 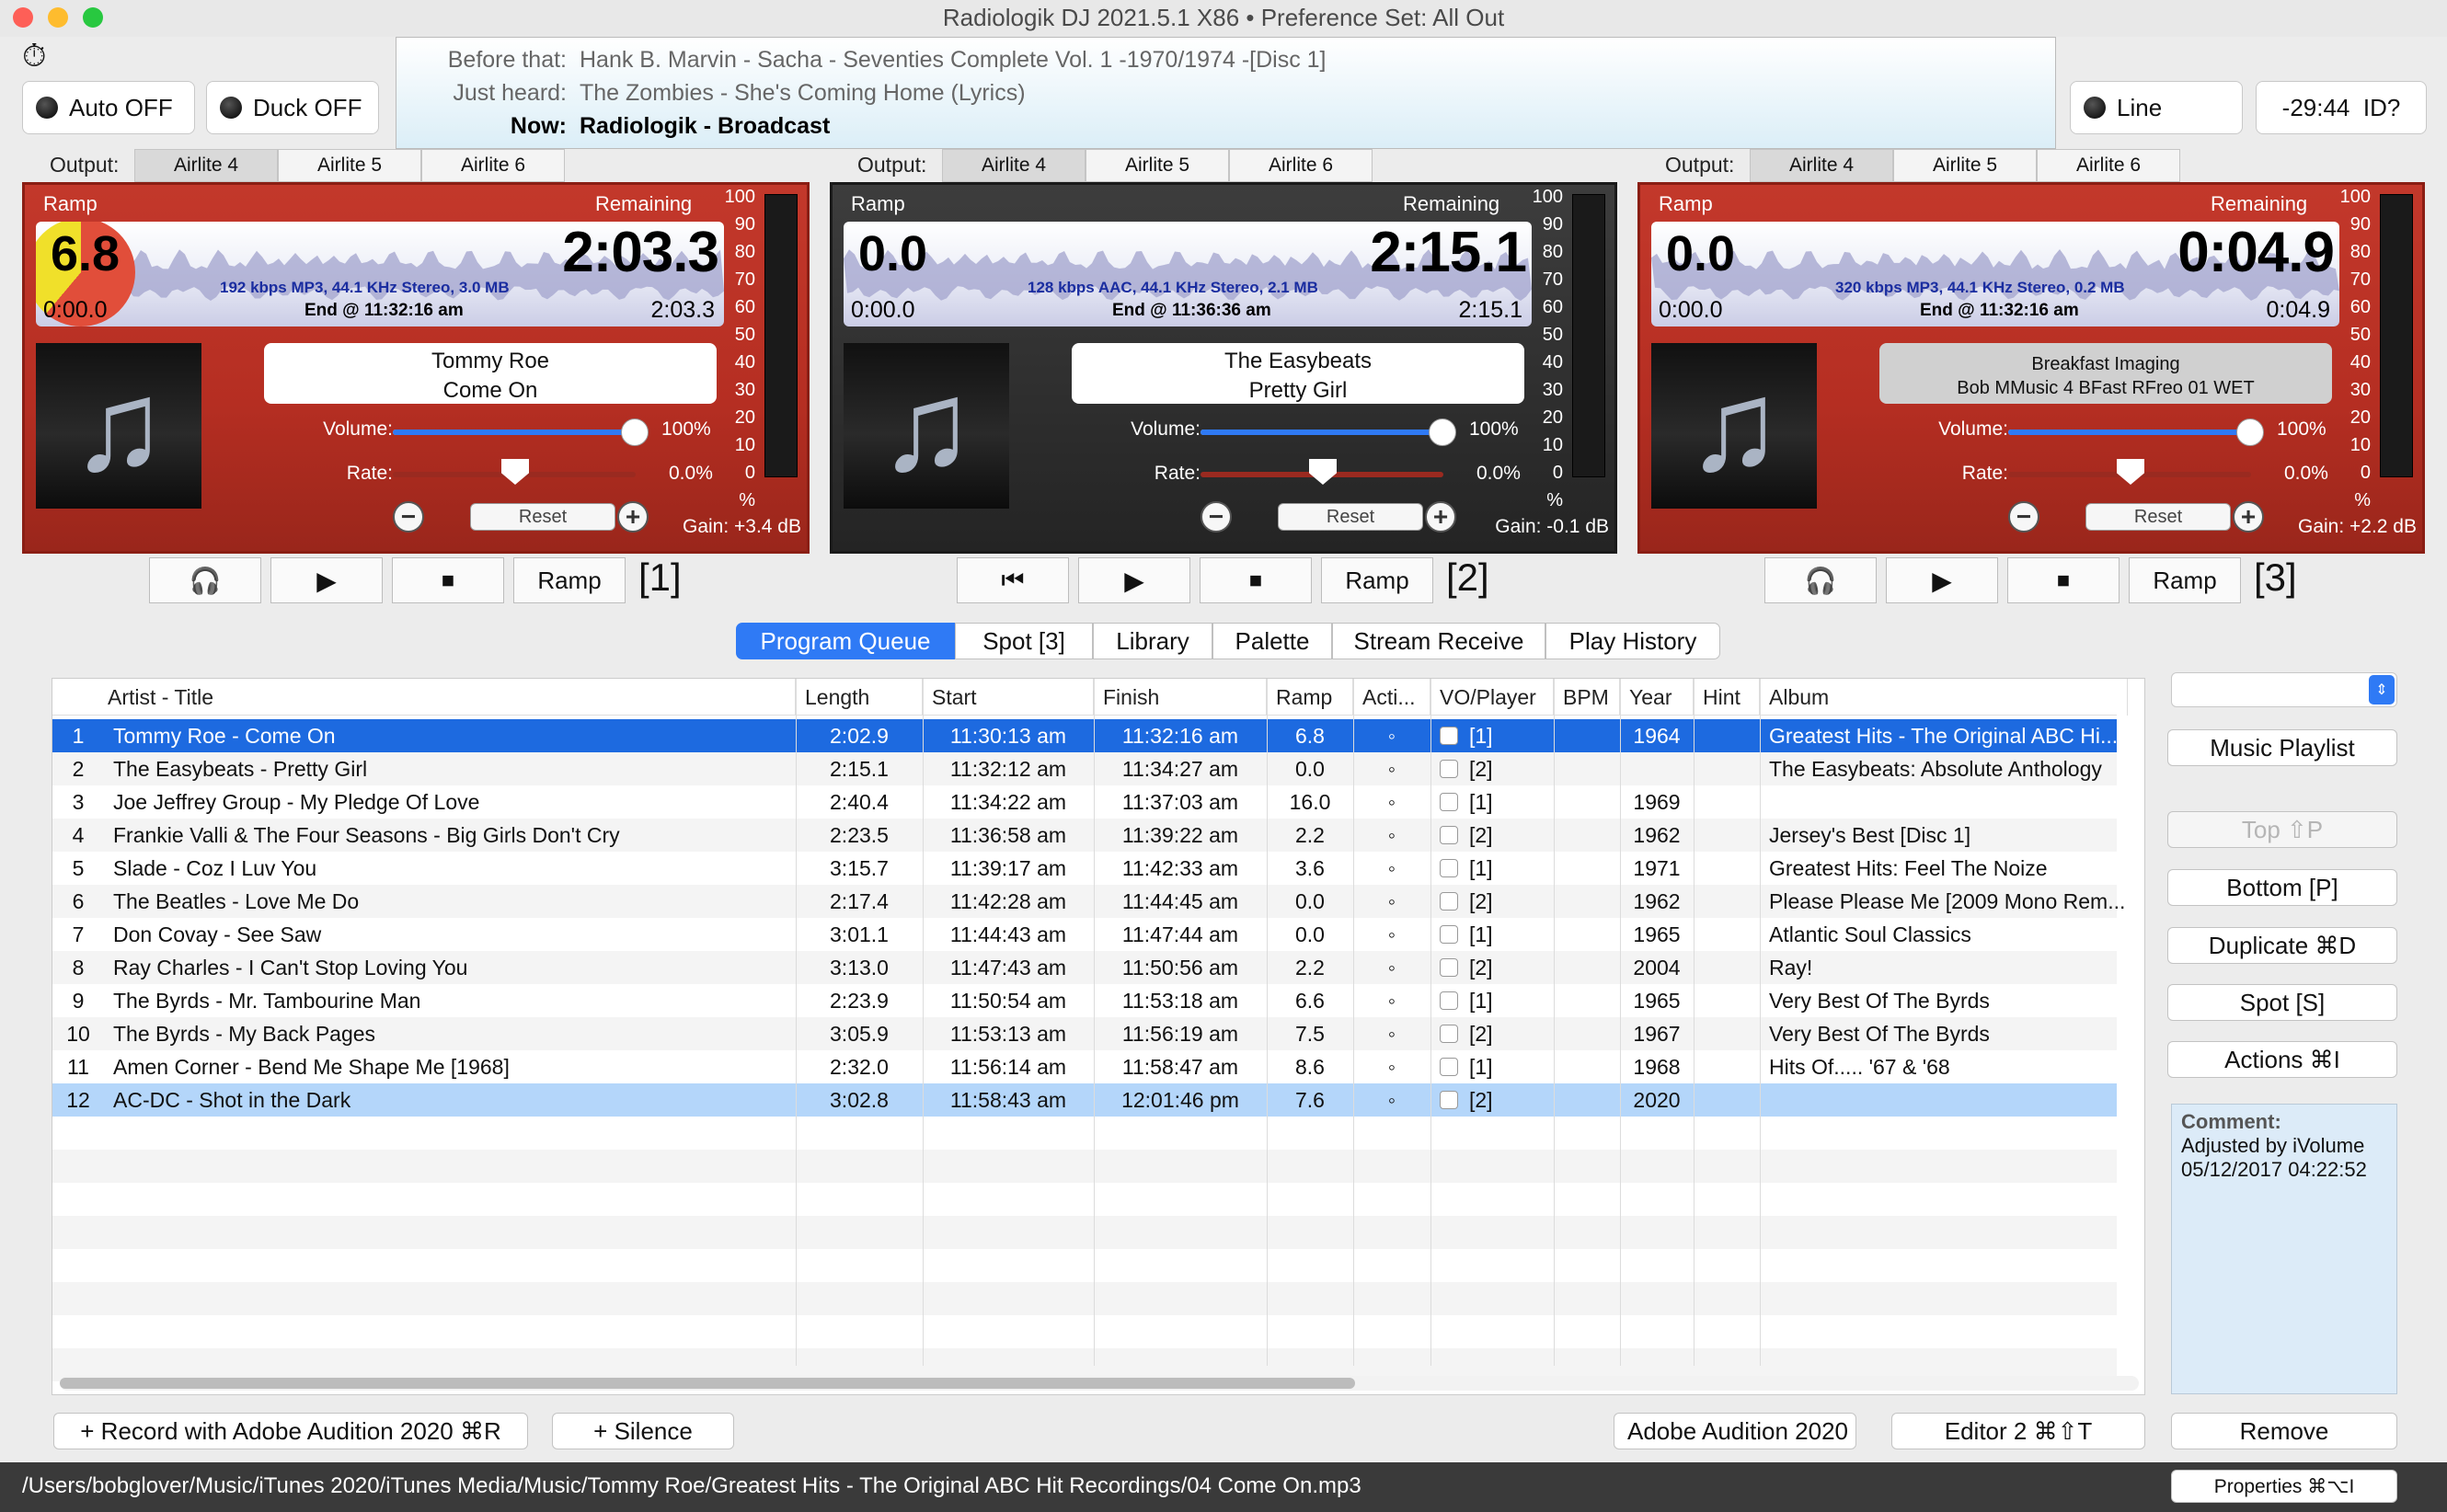 What do you see at coordinates (845, 641) in the screenshot?
I see `tab-program-queue: Program Queue` at bounding box center [845, 641].